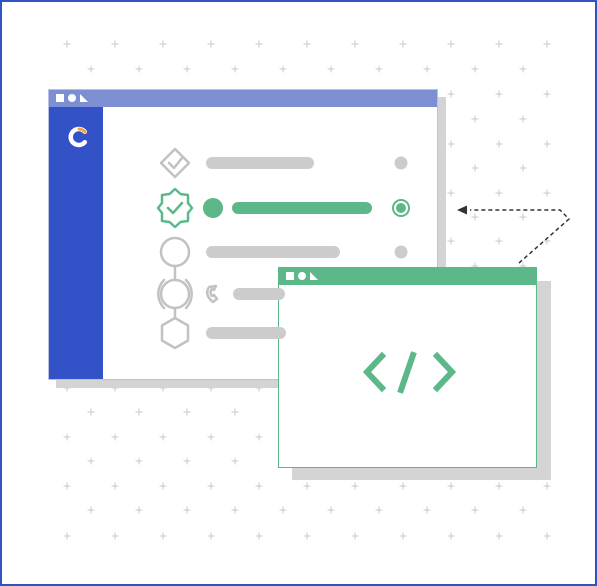  I want to click on main-window-titlebar, so click(243, 98).